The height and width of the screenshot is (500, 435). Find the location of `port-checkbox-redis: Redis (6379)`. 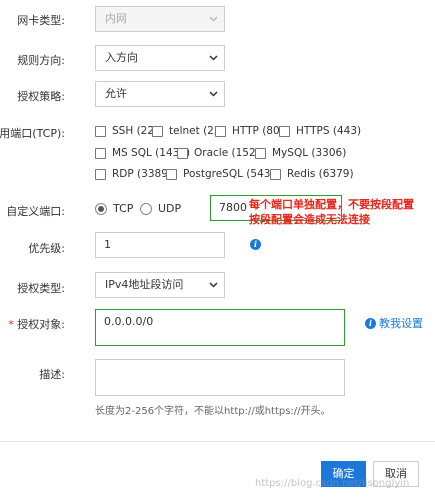

port-checkbox-redis: Redis (6379) is located at coordinates (312, 174).